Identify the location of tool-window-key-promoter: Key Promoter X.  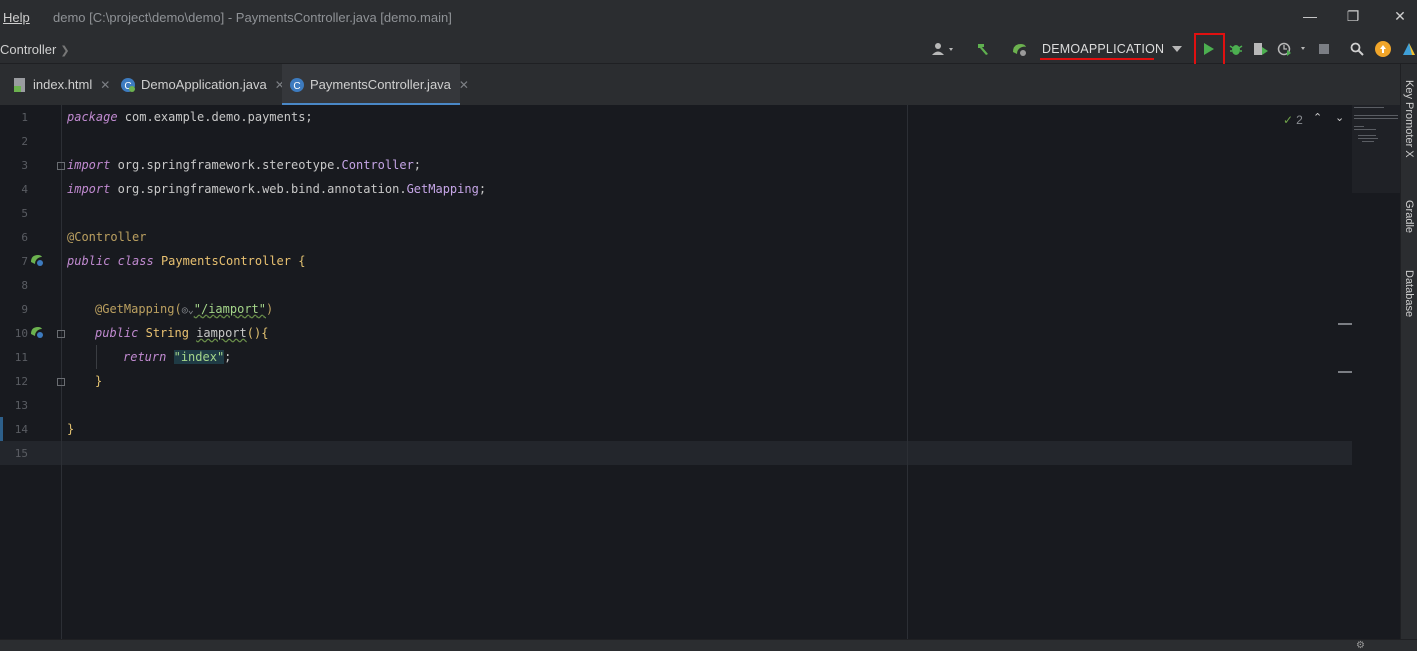
(1409, 119).